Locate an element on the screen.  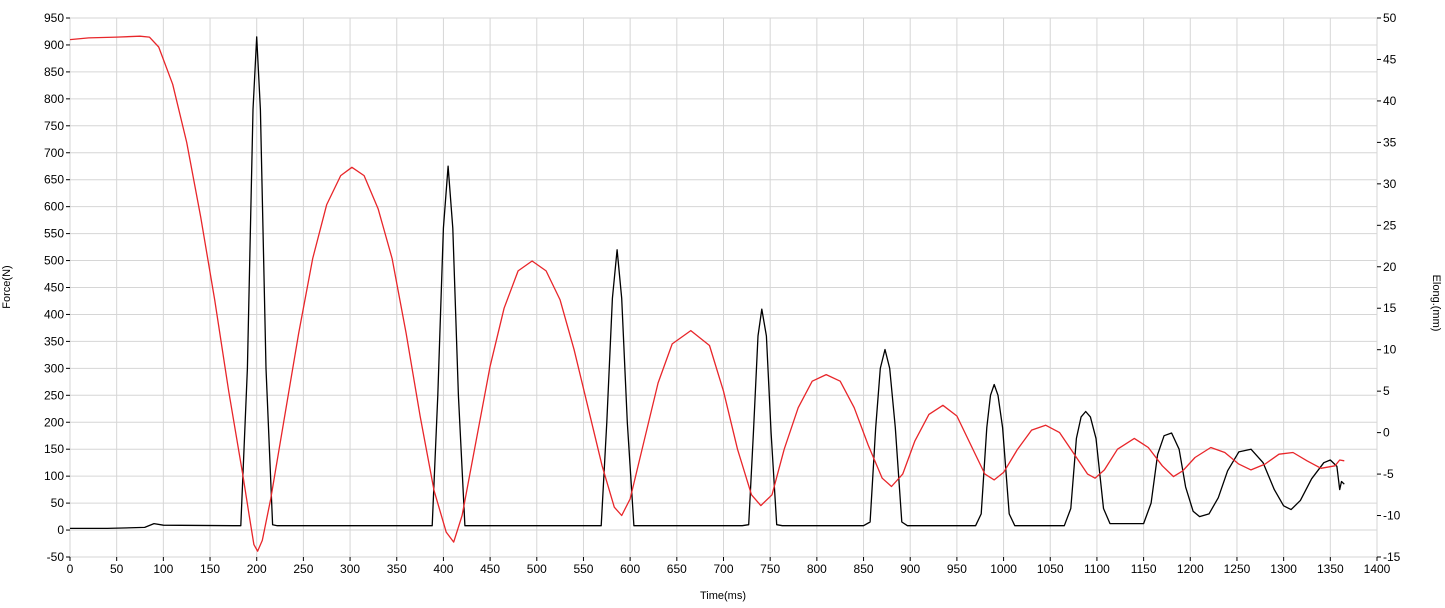
x-tick-label: 350 is located at coordinates (397, 569).